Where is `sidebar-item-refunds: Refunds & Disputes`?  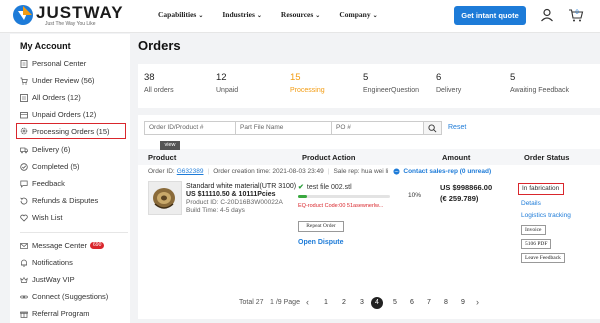
sidebar-item-refunds: Refunds & Disputes is located at coordinates (74, 200).